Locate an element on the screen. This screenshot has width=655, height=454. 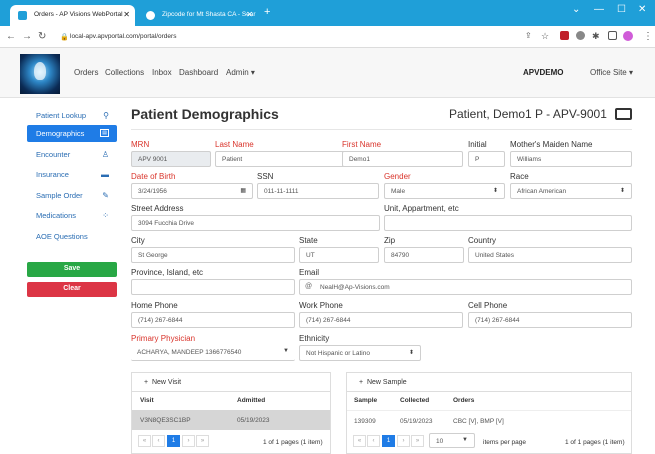
samples-pager-info: 1 of 1 pages (1 item) is located at coordinates (595, 442).